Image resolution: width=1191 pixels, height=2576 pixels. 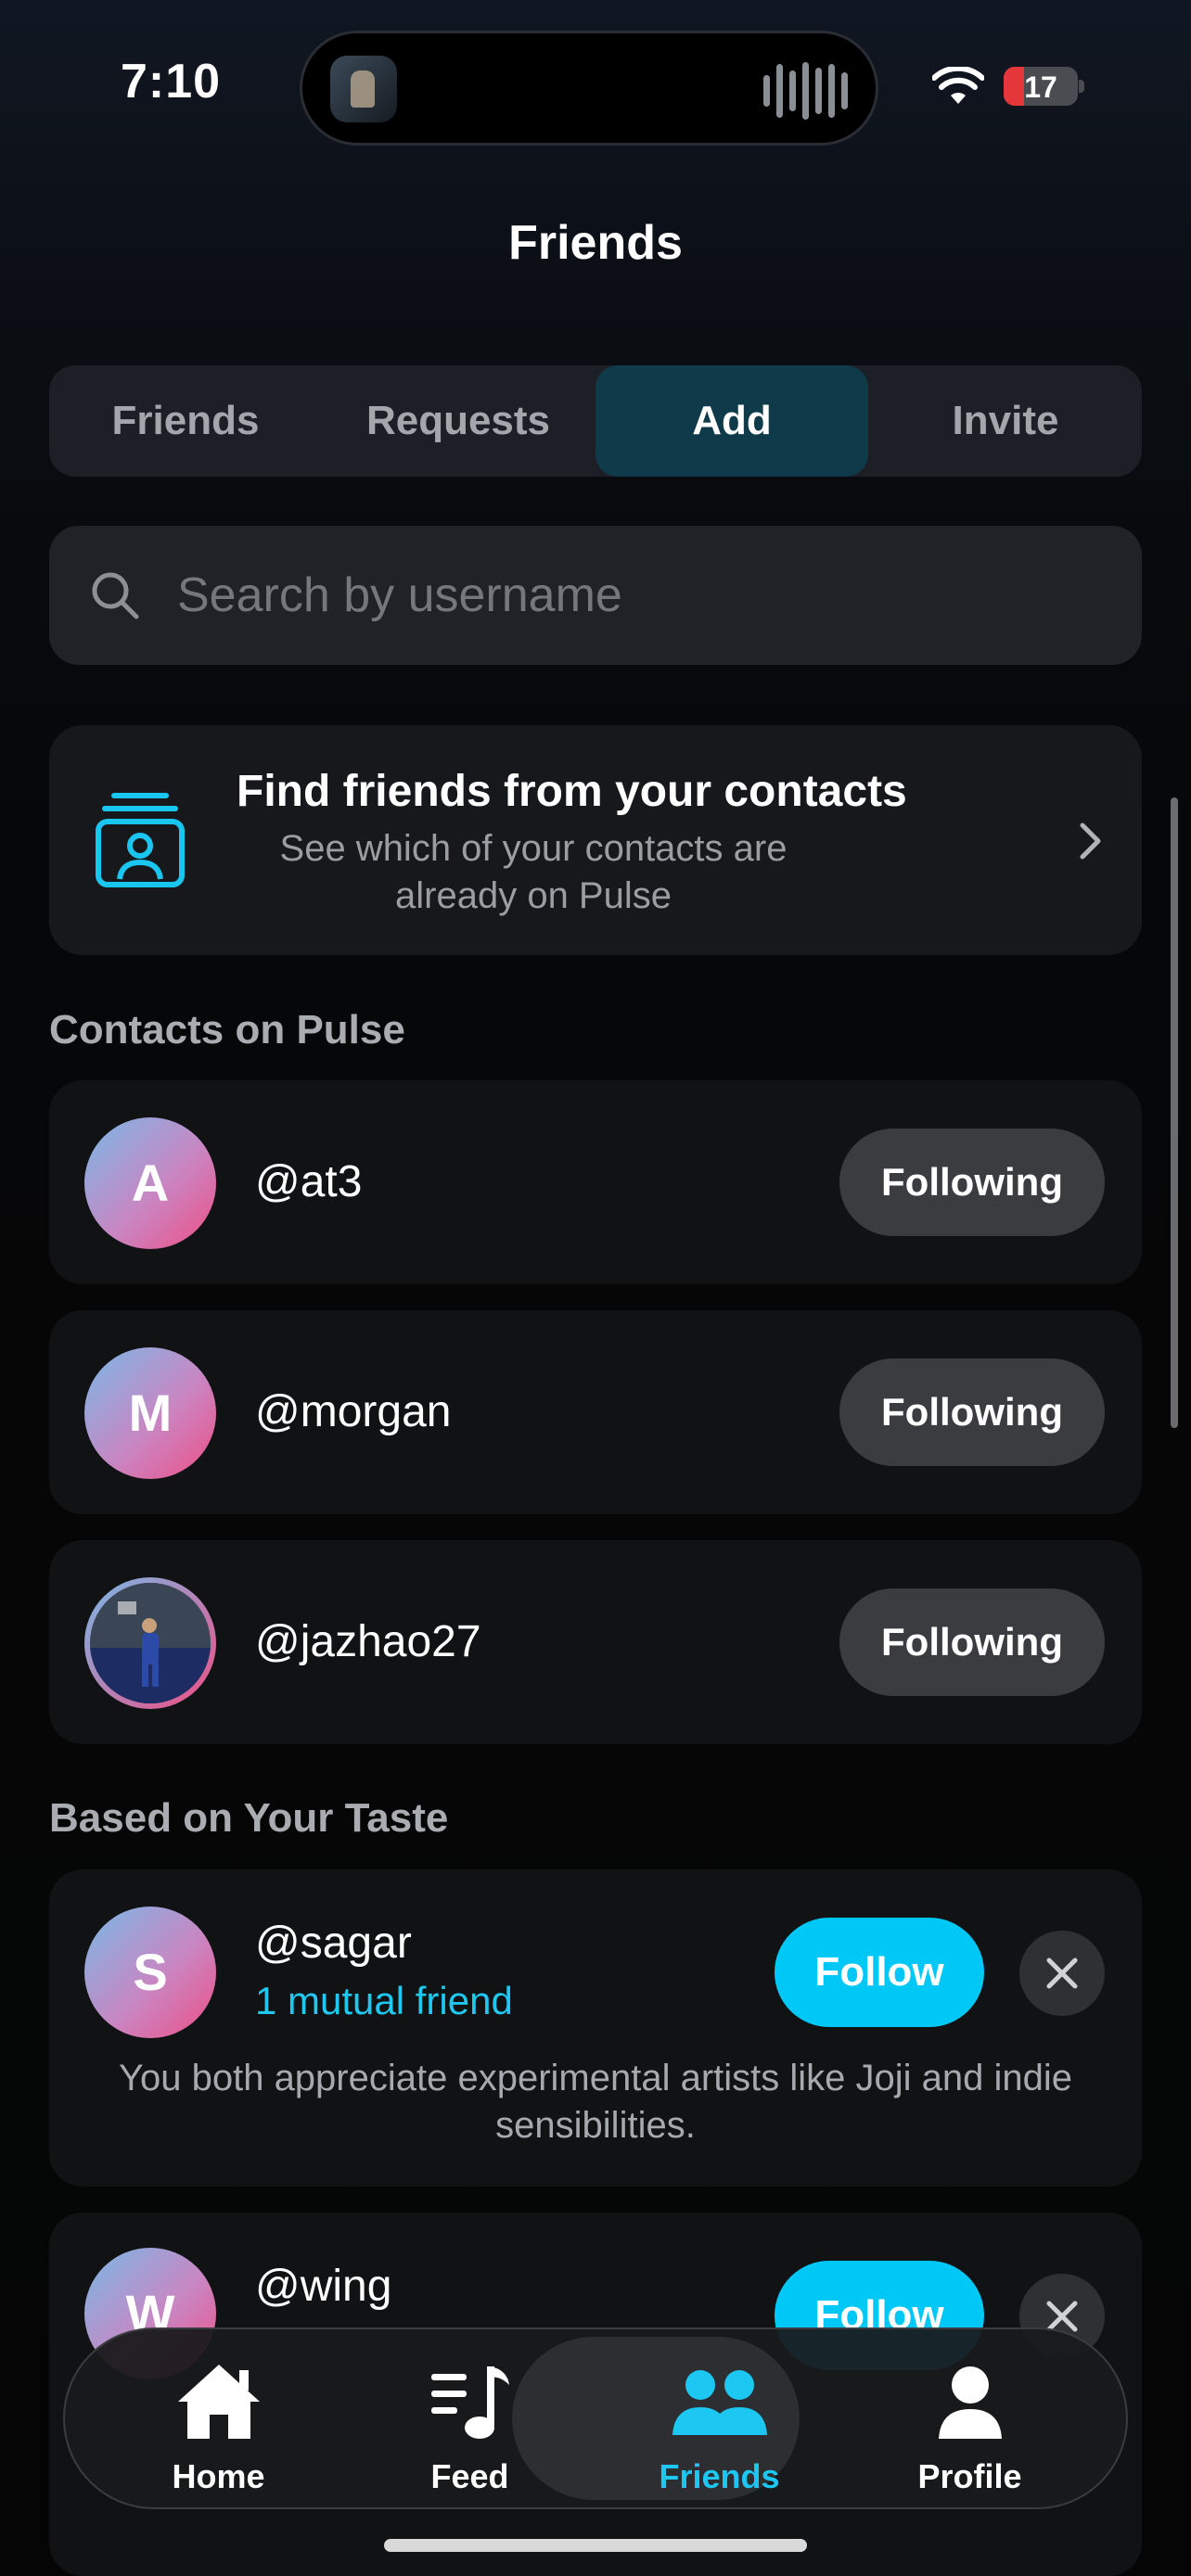 What do you see at coordinates (115, 595) in the screenshot?
I see `search-icon` at bounding box center [115, 595].